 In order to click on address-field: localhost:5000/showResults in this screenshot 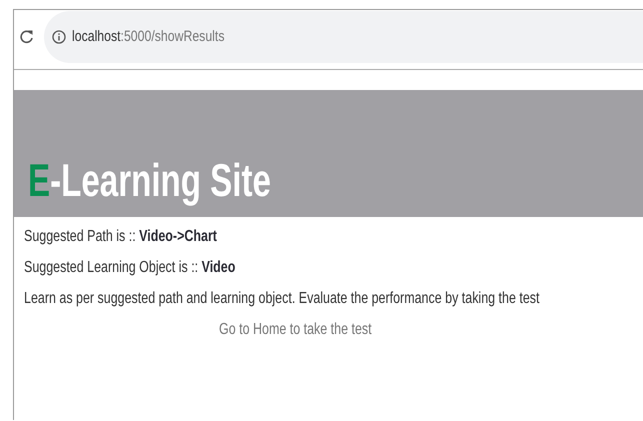, I will do `click(148, 36)`.